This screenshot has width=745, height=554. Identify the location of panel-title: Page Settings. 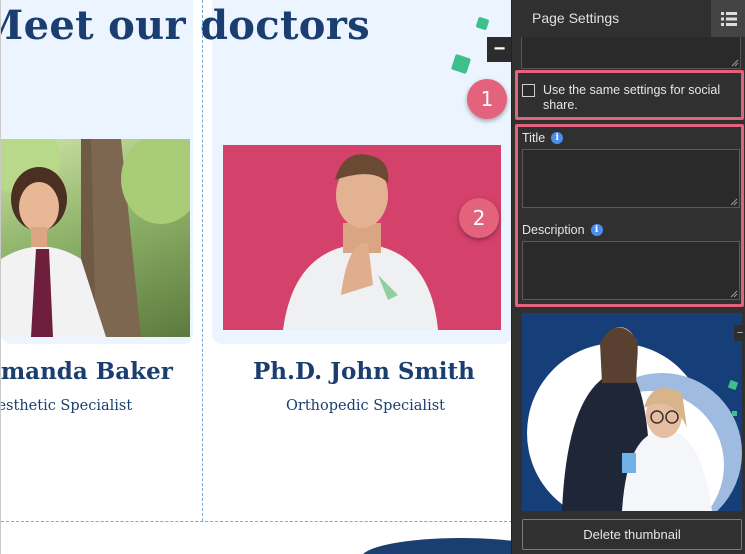
(576, 18).